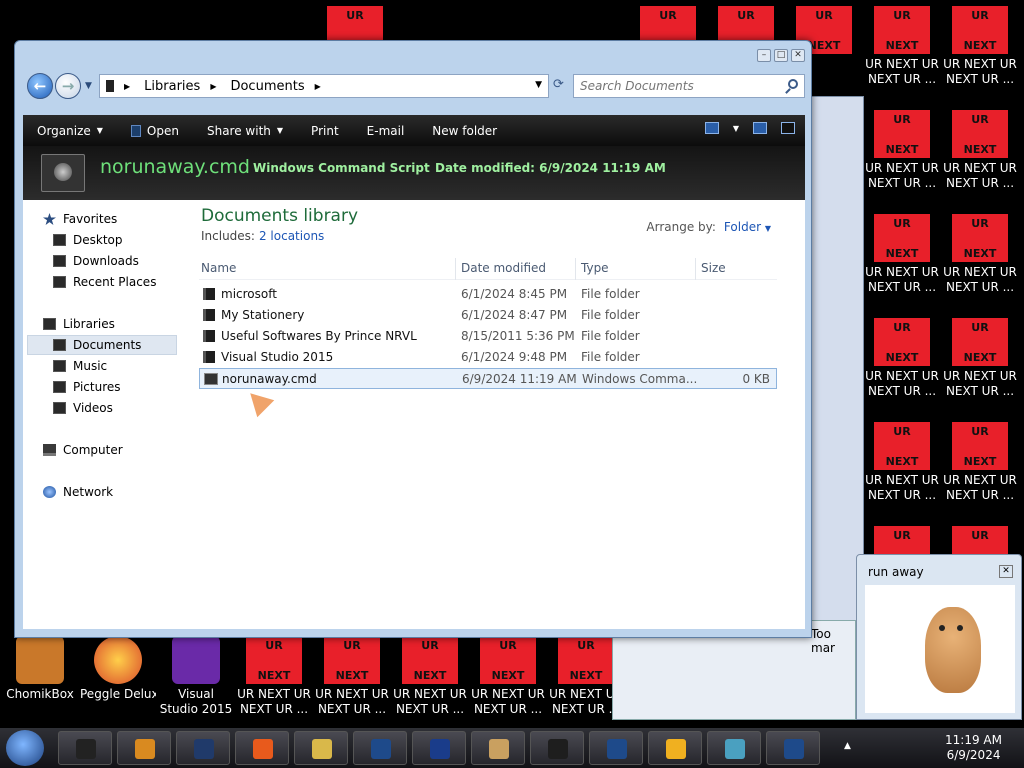  Describe the element at coordinates (736, 128) in the screenshot. I see `chevron-down-icon: ▼` at that location.